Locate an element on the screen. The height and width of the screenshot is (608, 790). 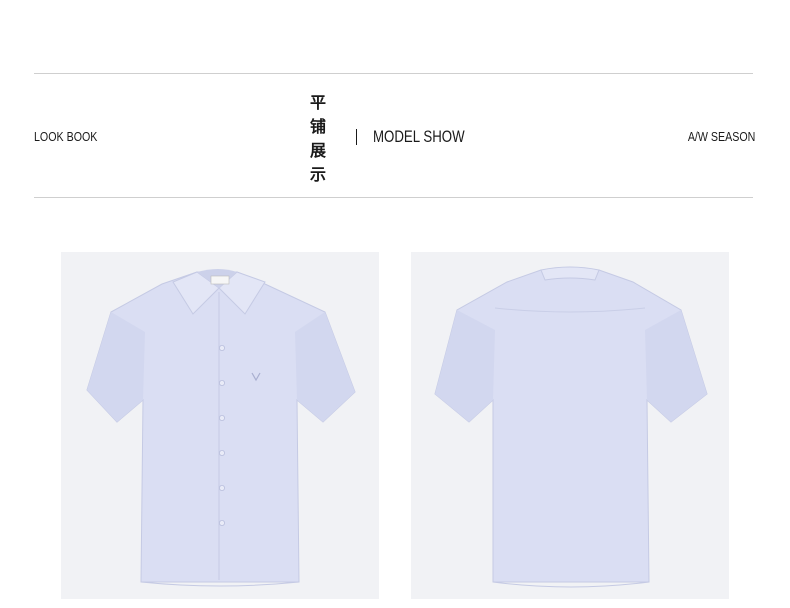
title-english: MODEL SHOW is located at coordinates (418, 136).